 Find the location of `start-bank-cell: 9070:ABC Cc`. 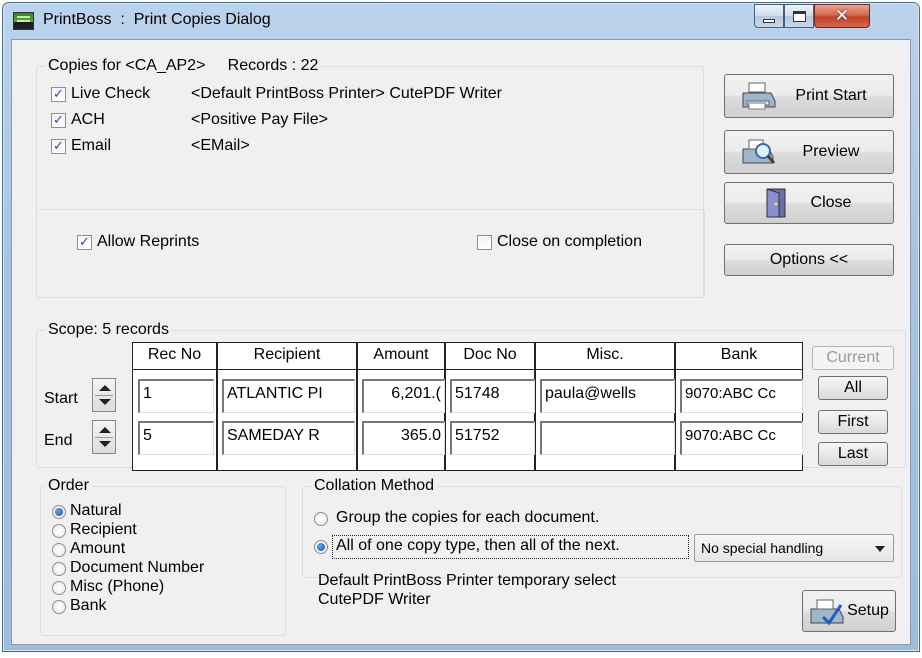

start-bank-cell: 9070:ABC Cc is located at coordinates (741, 396).